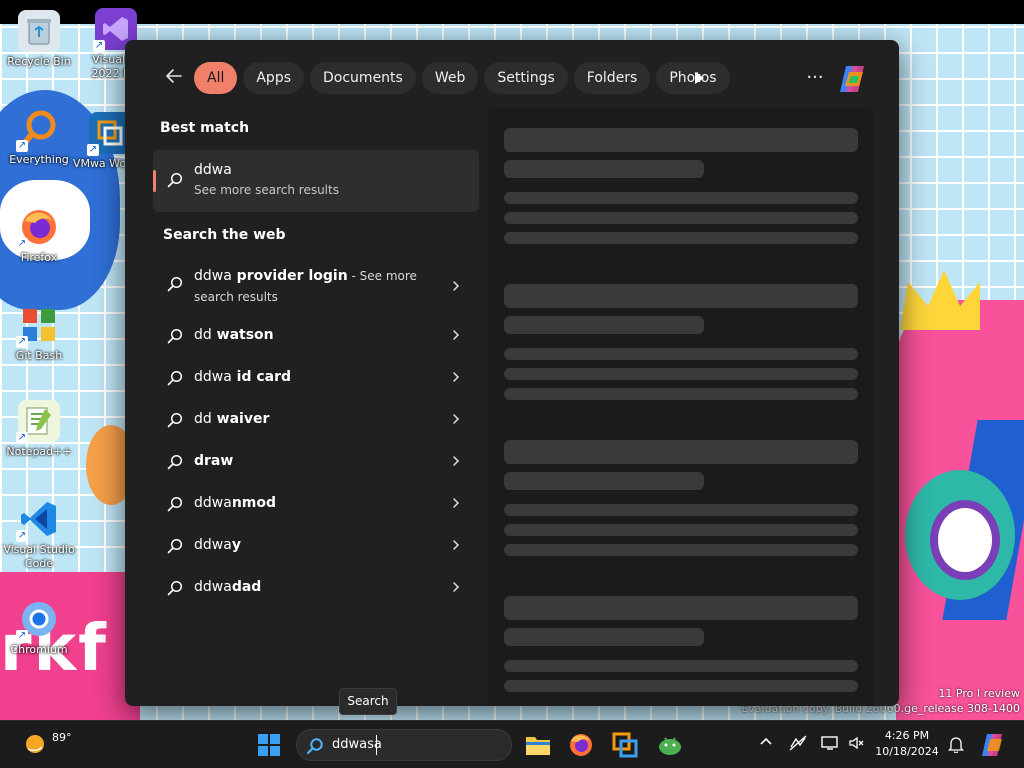  I want to click on desktop-icon-git-bash: ↗ Git Bash, so click(39, 333).